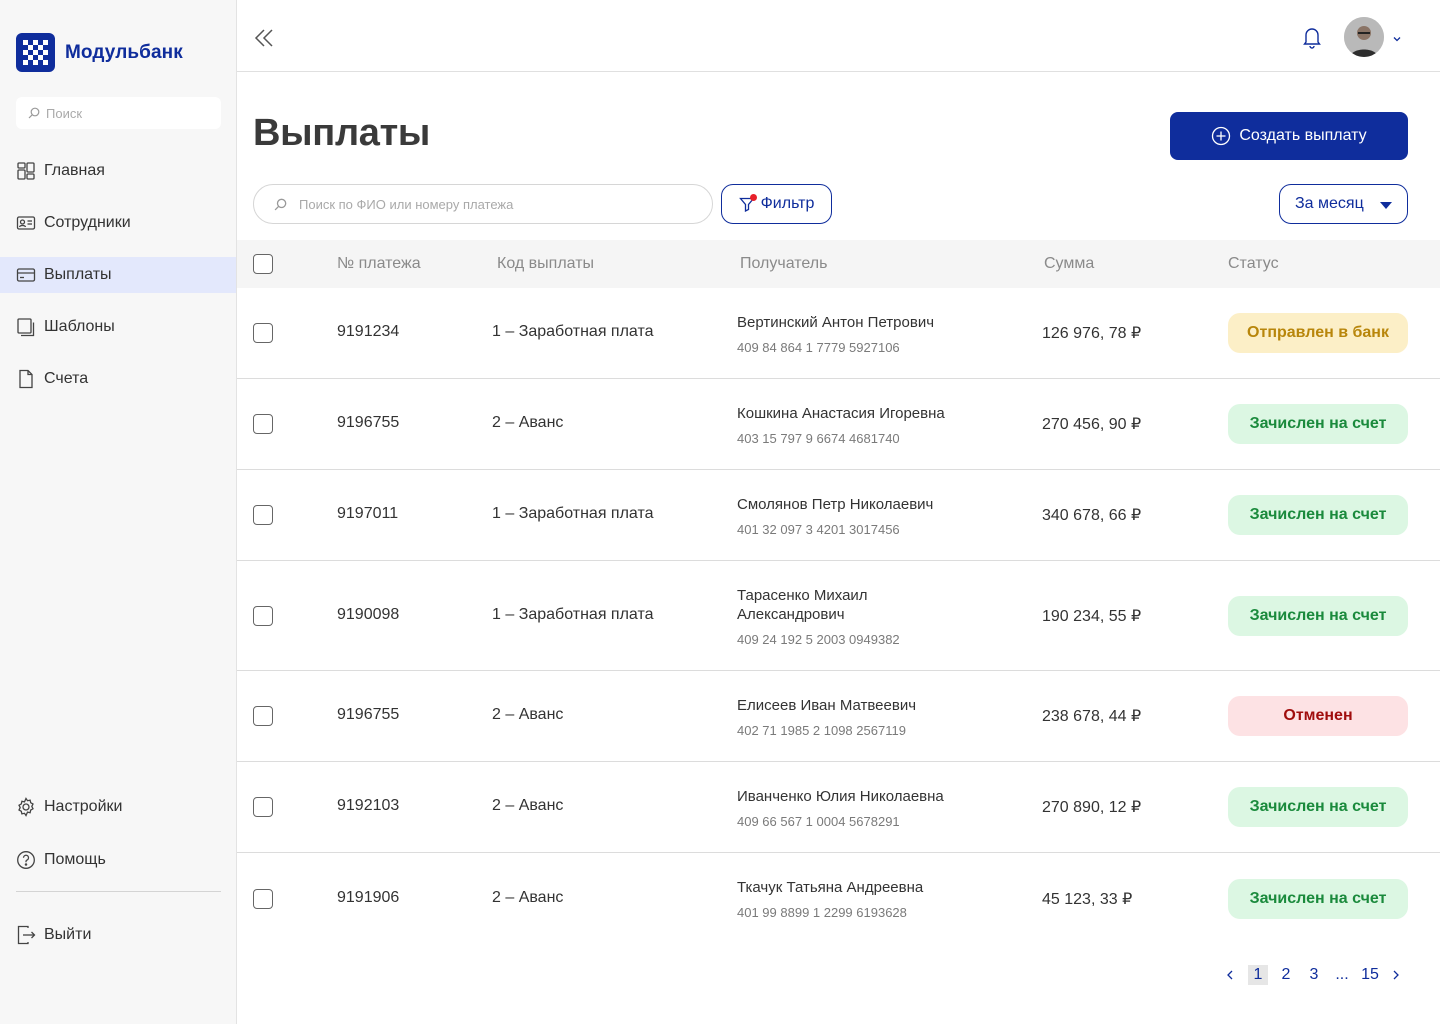  Describe the element at coordinates (26, 275) in the screenshot. I see `card-icon` at that location.